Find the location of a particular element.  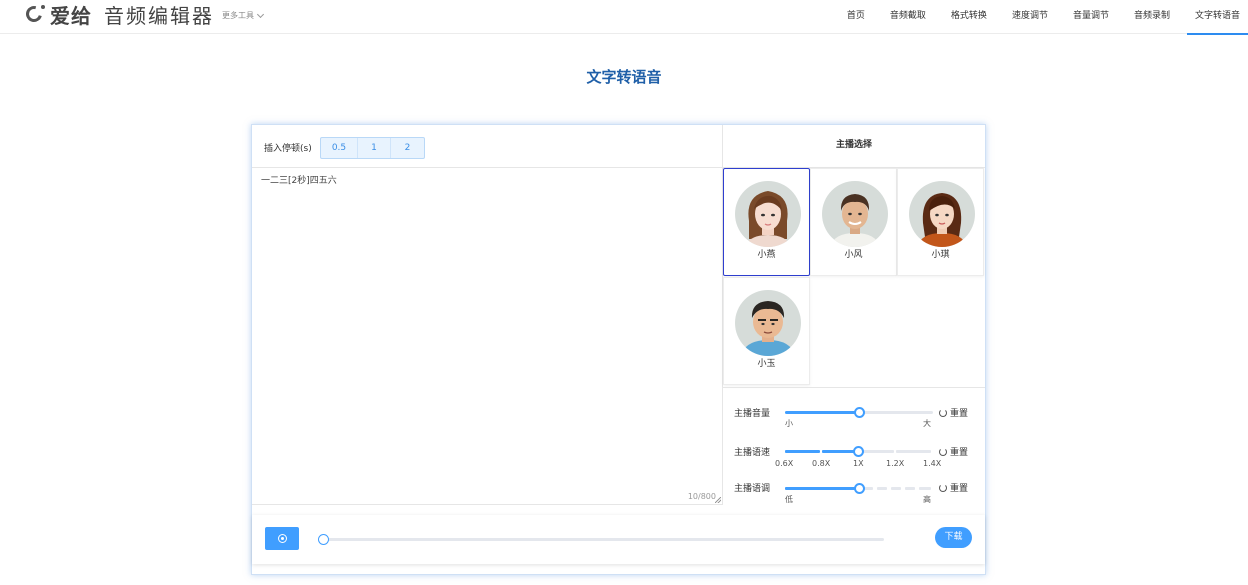

page-title: 文字转语音 is located at coordinates (624, 77).